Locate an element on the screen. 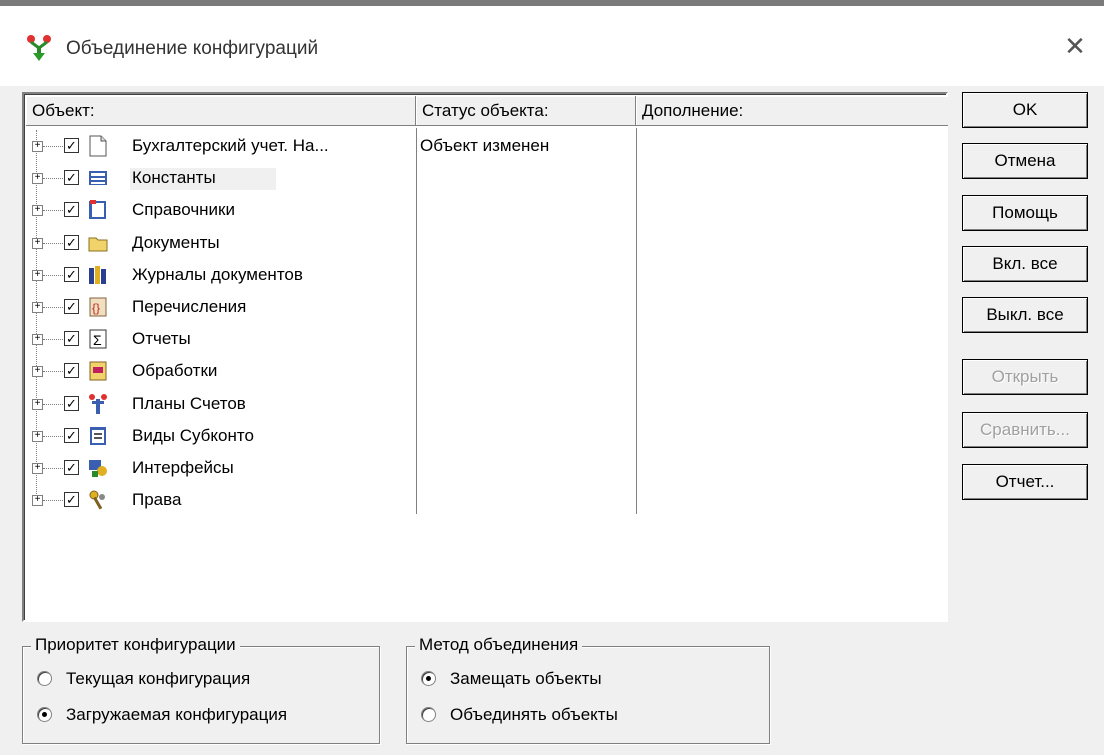 Image resolution: width=1104 pixels, height=755 pixels. help-button: Помощь is located at coordinates (1025, 213).